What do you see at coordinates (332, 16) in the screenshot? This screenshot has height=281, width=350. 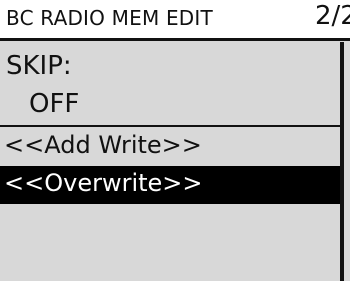 I see `page-indicator: 2/2` at bounding box center [332, 16].